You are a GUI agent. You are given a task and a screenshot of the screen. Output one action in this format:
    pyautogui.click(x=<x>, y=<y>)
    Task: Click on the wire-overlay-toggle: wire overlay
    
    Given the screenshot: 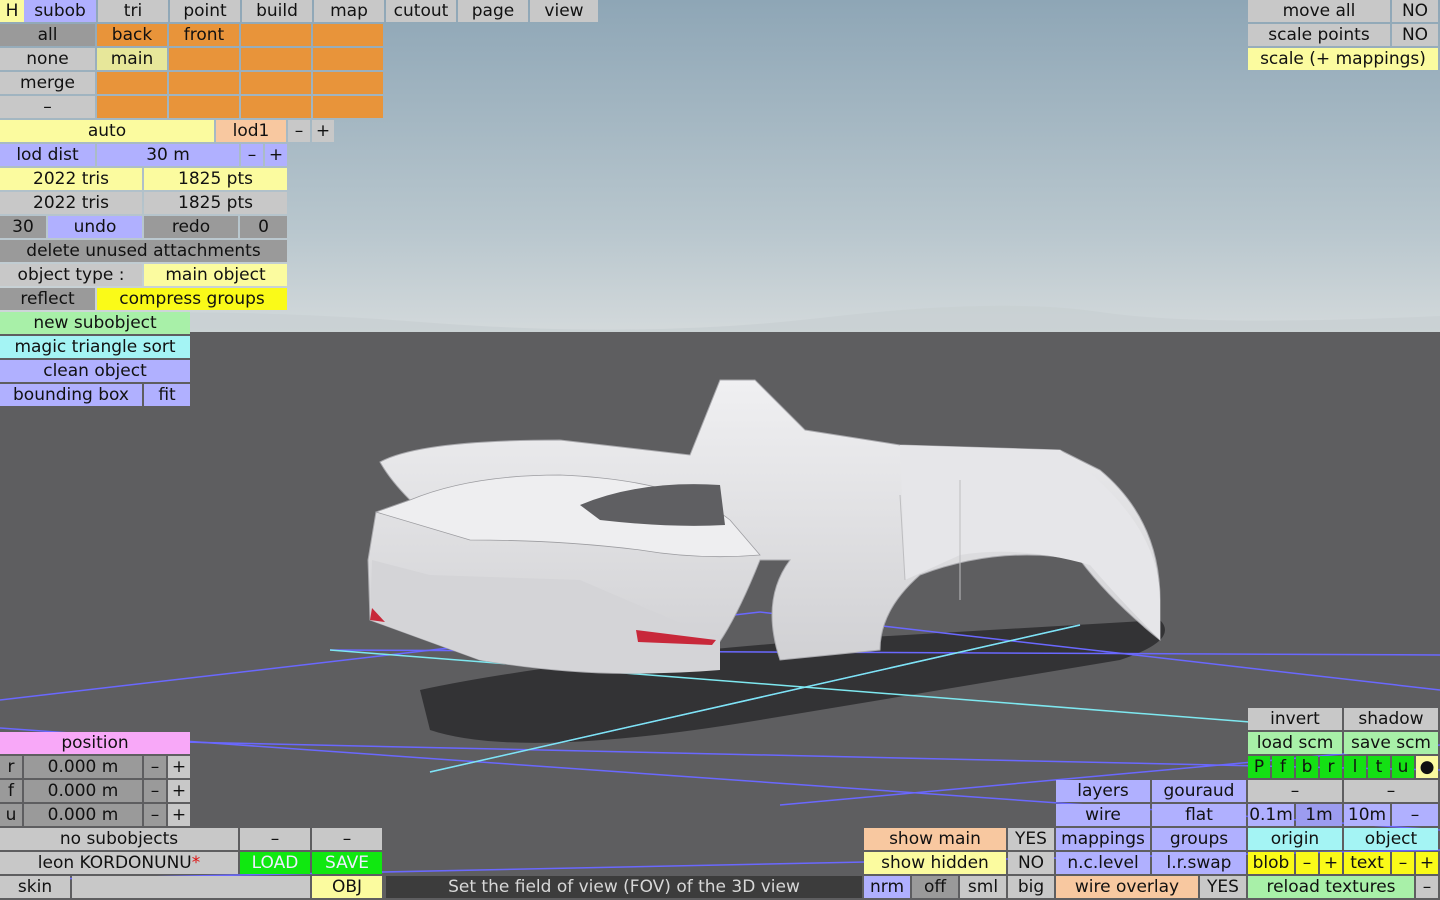 What is the action you would take?
    pyautogui.click(x=1127, y=887)
    